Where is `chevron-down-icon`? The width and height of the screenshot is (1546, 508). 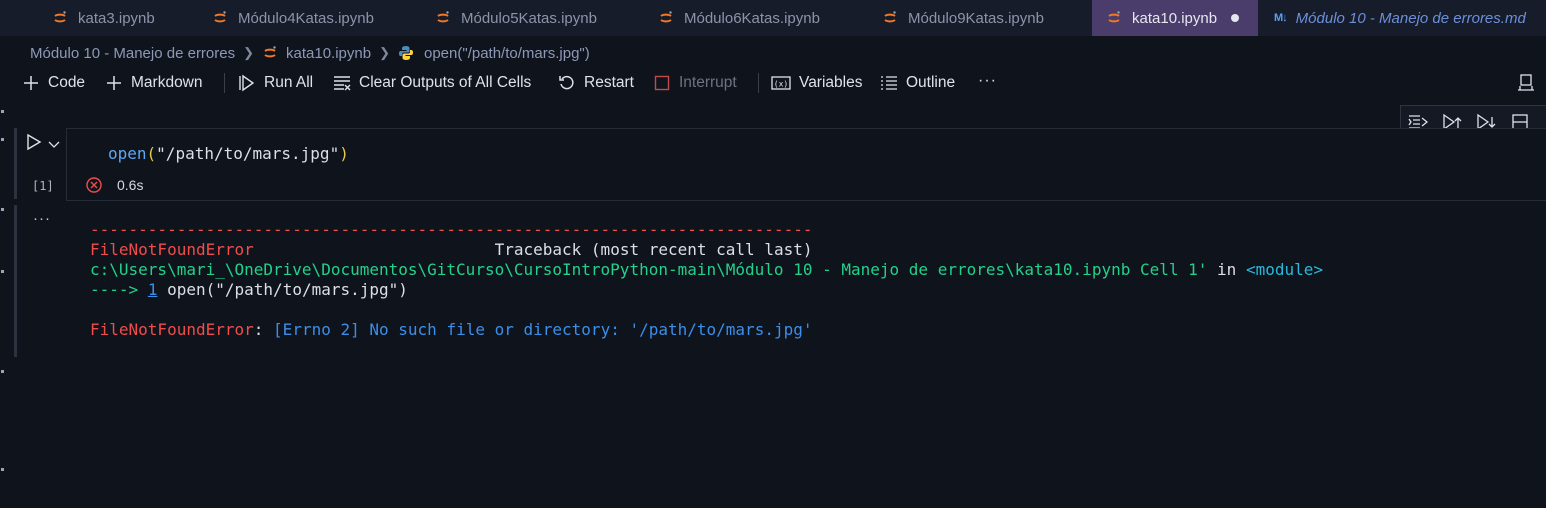 chevron-down-icon is located at coordinates (54, 144).